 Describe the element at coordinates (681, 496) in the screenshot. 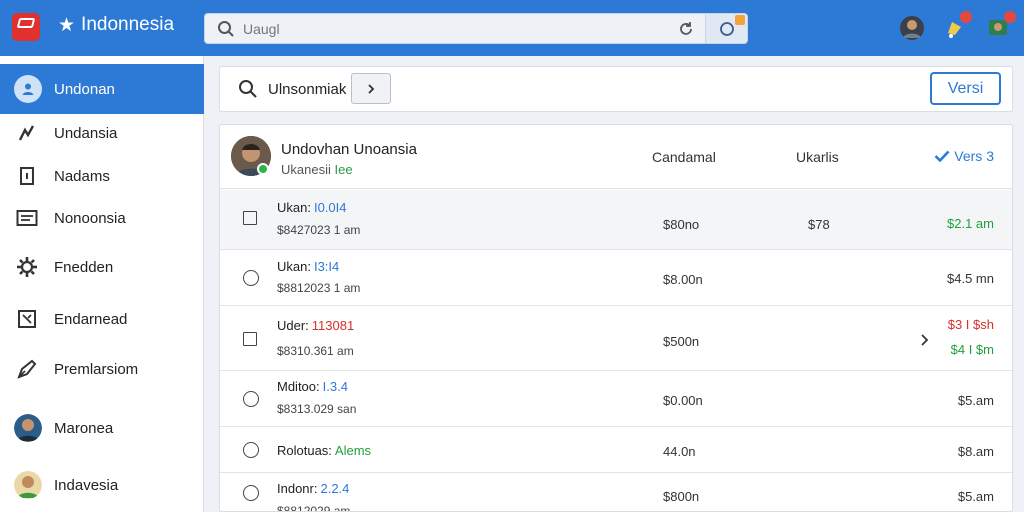

I see `row-amount: $800n` at that location.